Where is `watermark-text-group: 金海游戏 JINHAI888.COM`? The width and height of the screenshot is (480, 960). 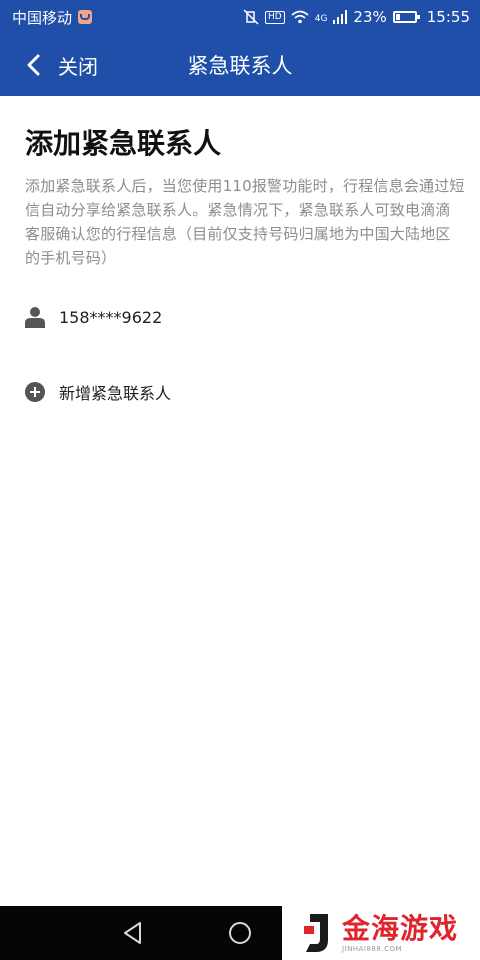 watermark-text-group: 金海游戏 JINHAI888.COM is located at coordinates (400, 933).